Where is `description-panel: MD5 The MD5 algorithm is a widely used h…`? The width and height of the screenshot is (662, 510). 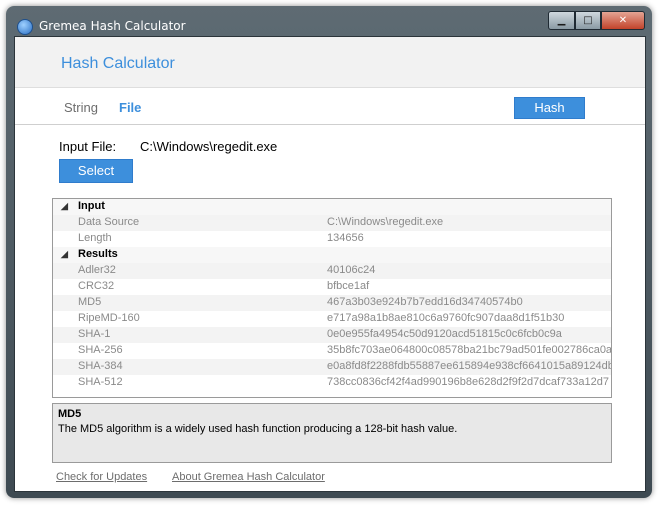 description-panel: MD5 The MD5 algorithm is a widely used h… is located at coordinates (332, 433).